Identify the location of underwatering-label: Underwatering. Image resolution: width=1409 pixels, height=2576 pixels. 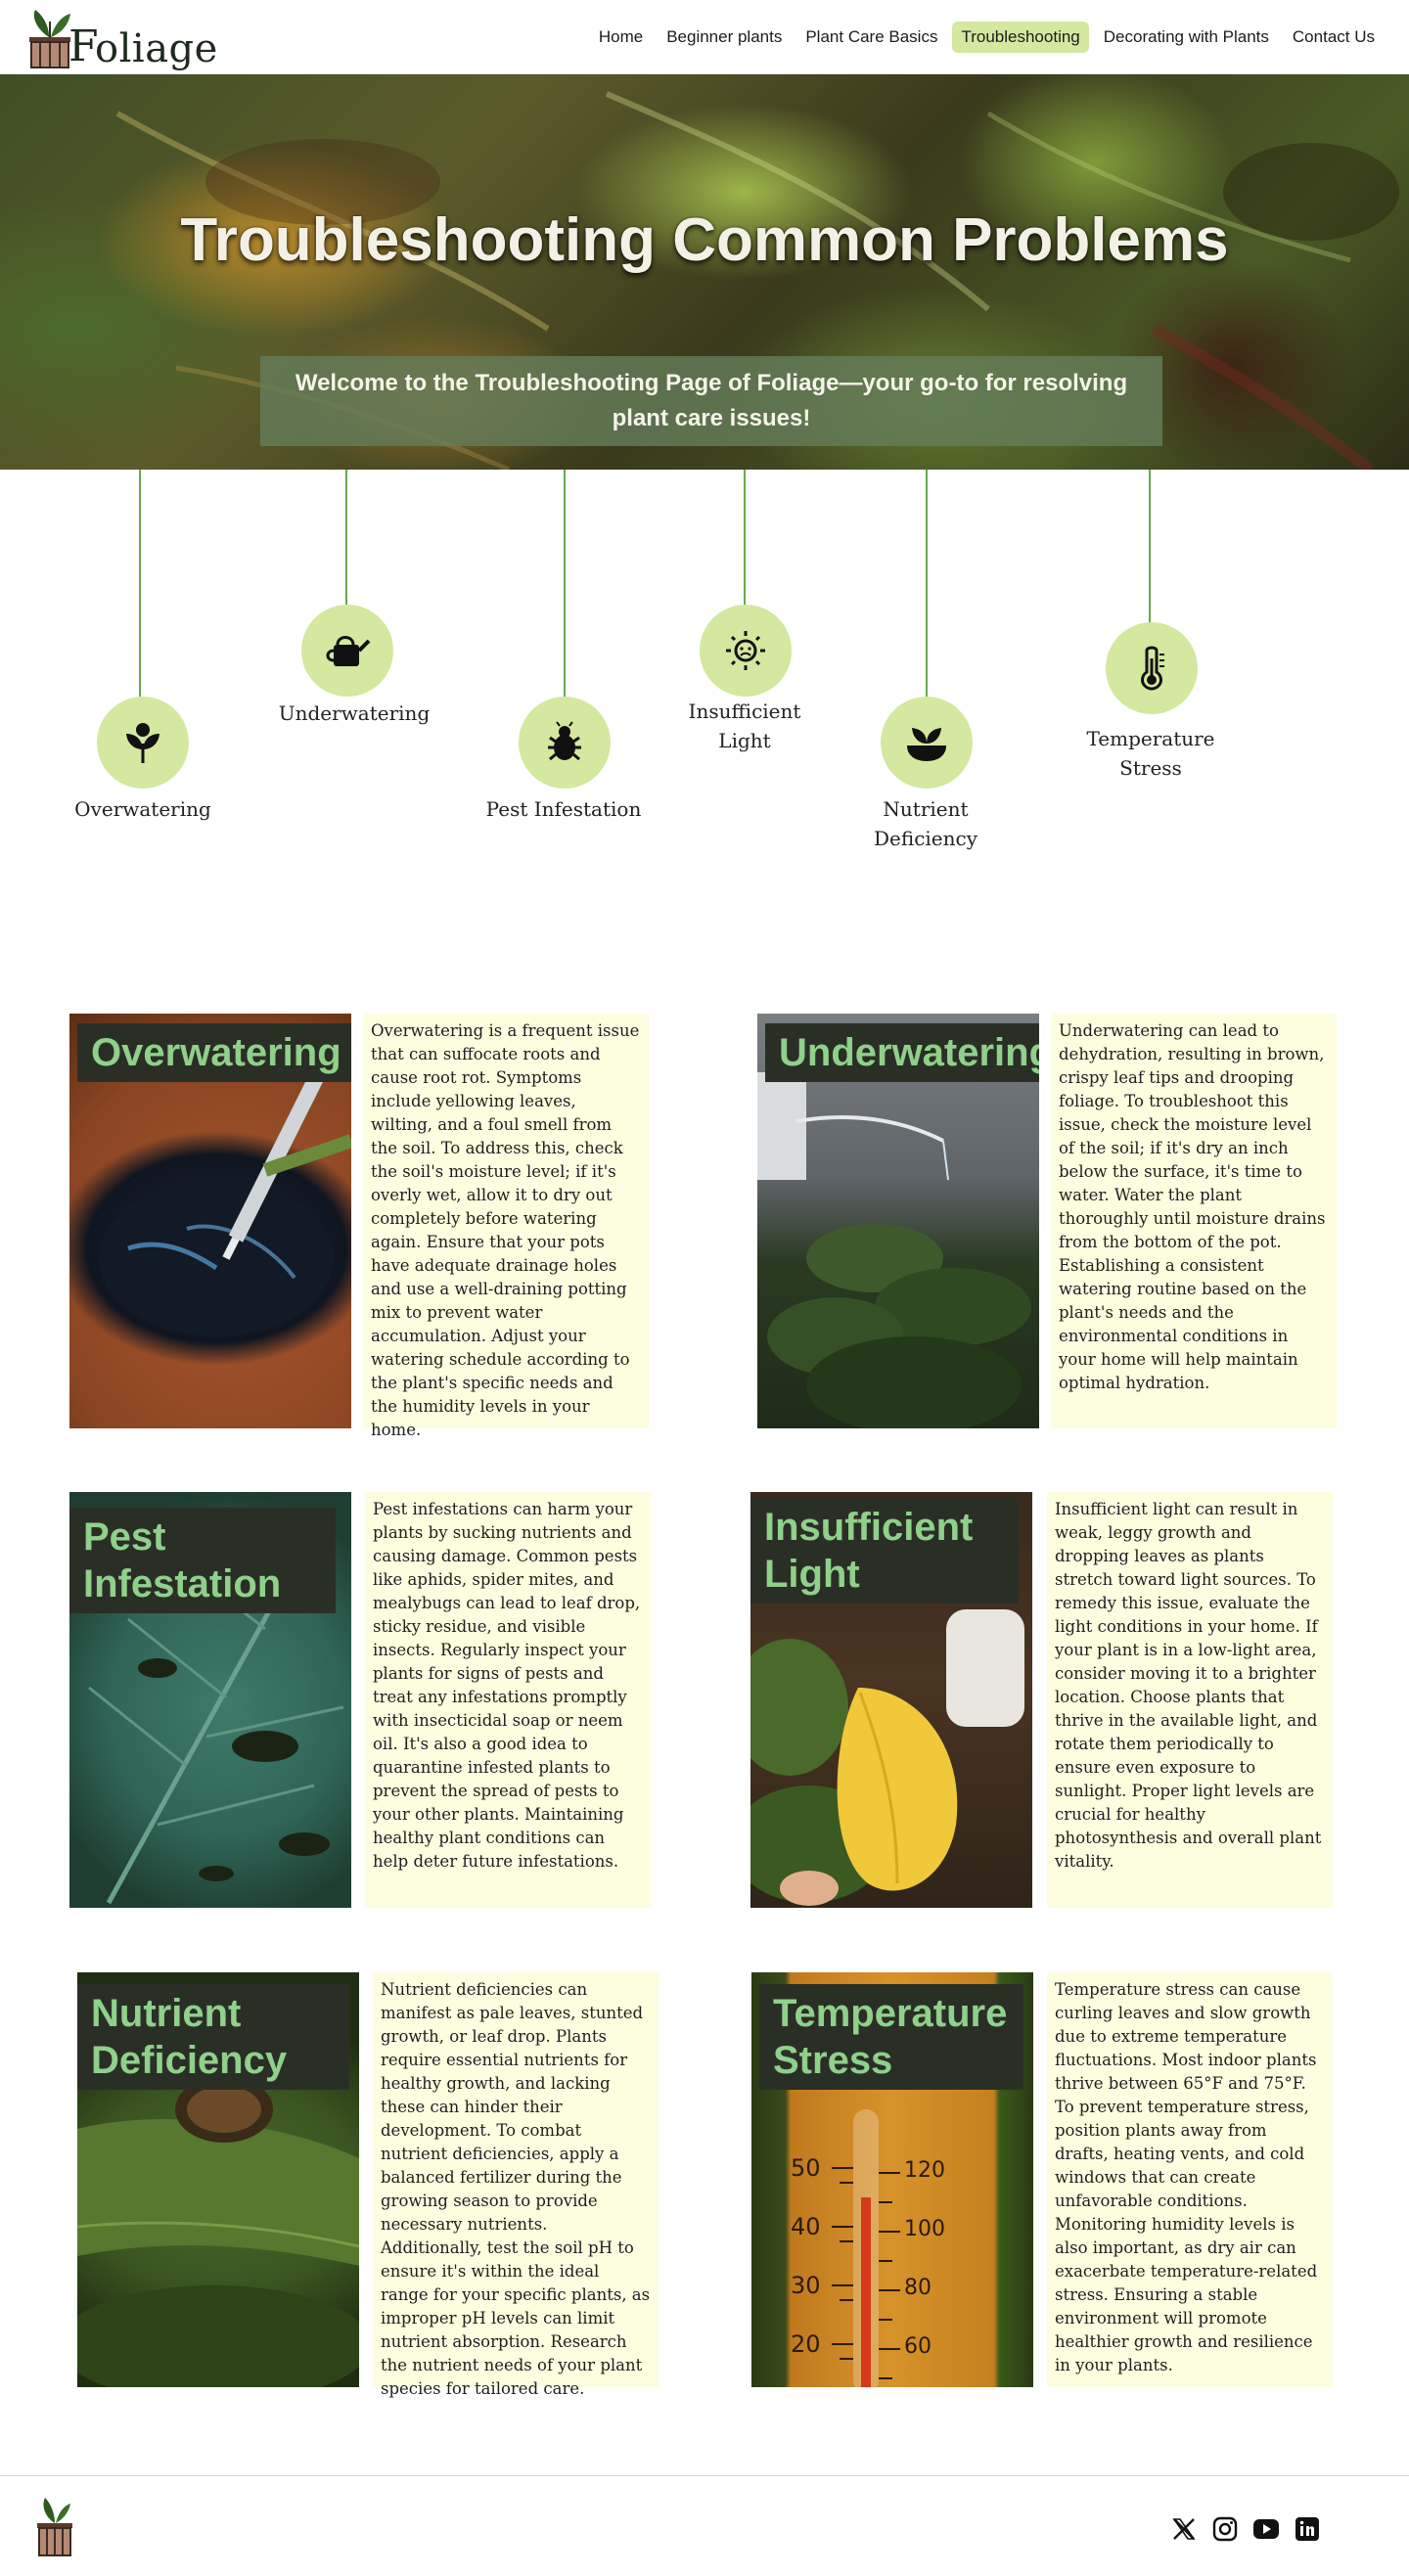
(354, 713).